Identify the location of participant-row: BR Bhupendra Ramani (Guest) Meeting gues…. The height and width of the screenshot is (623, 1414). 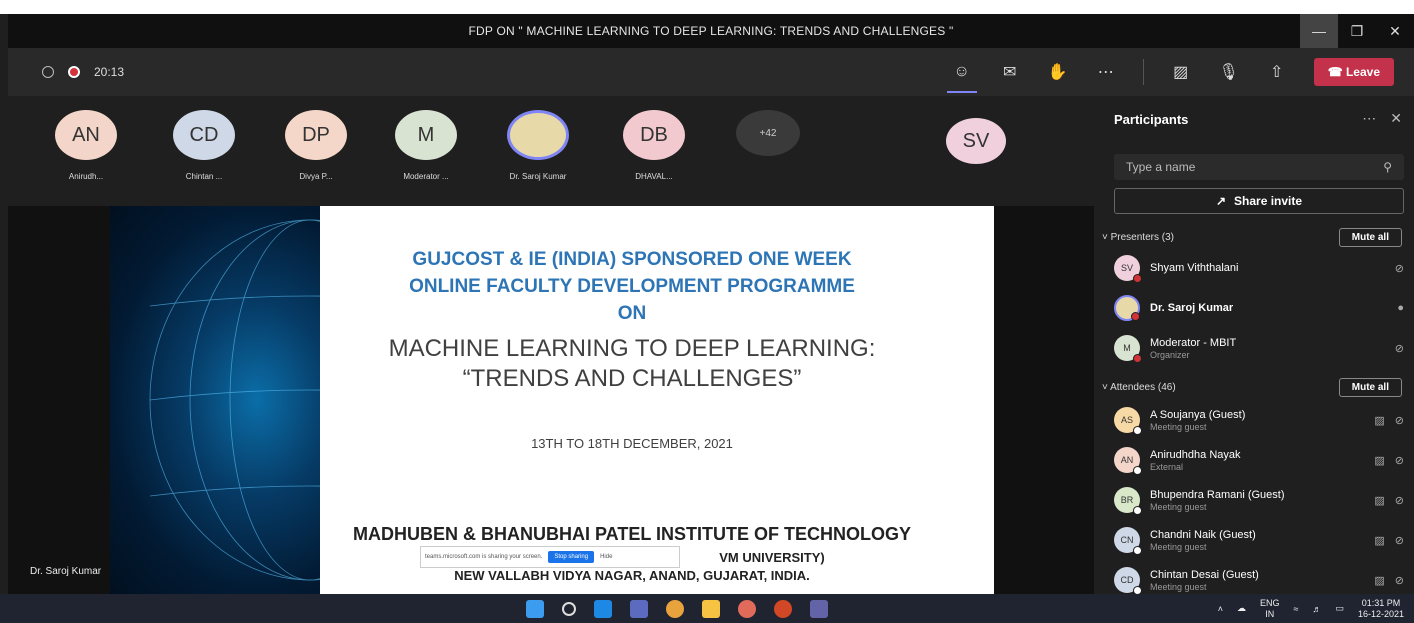
(1259, 500).